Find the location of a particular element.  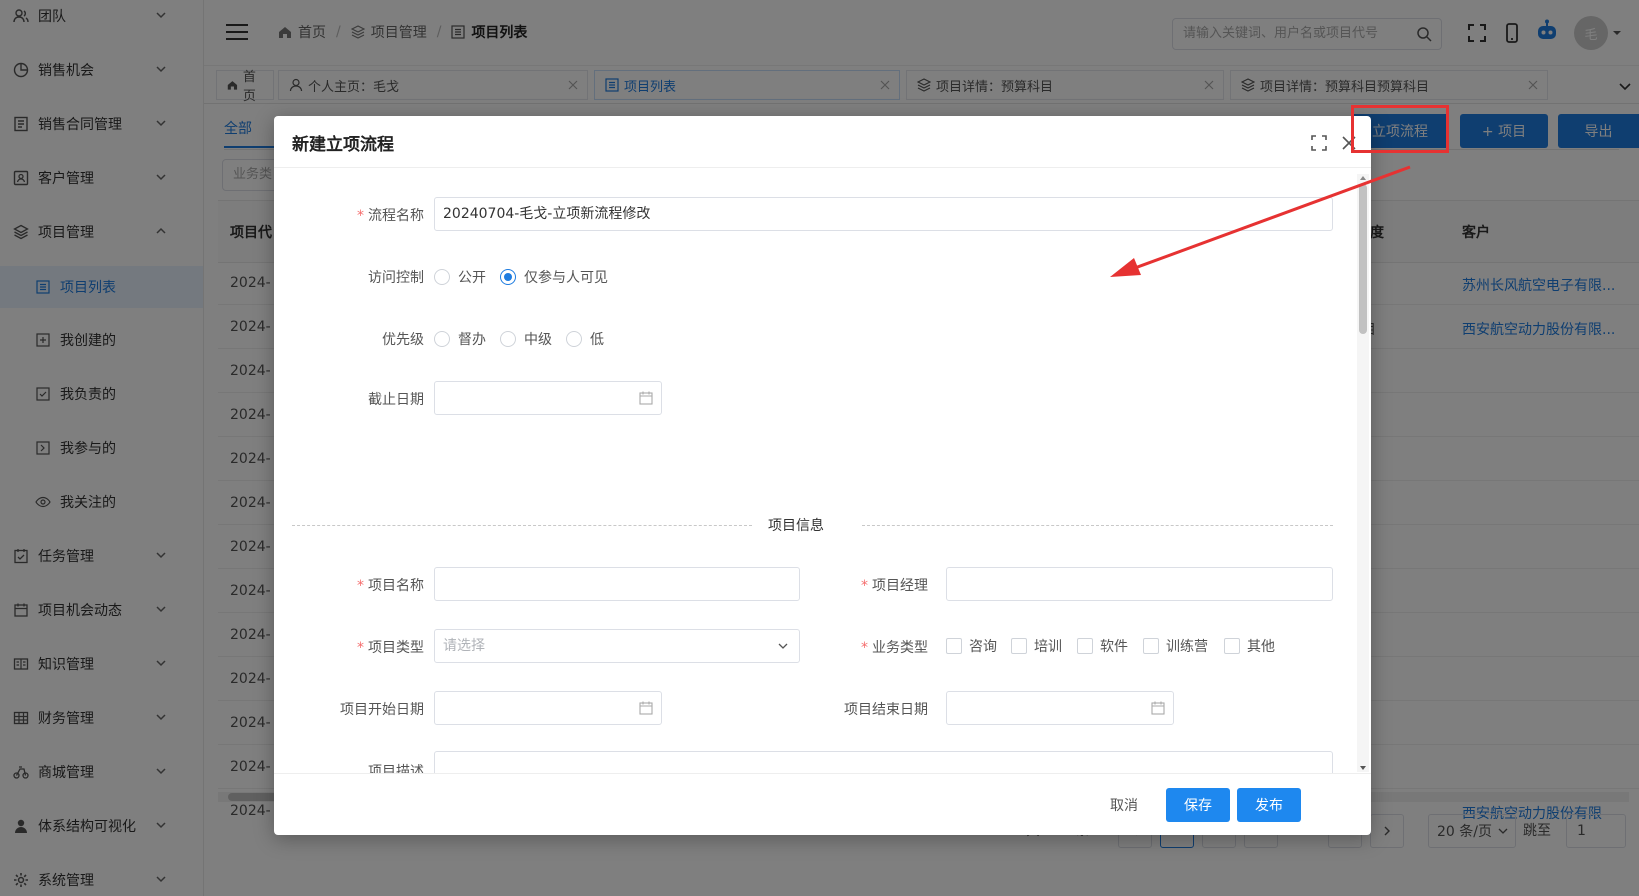

business-training-checkbox: 培训 is located at coordinates (1036, 646).